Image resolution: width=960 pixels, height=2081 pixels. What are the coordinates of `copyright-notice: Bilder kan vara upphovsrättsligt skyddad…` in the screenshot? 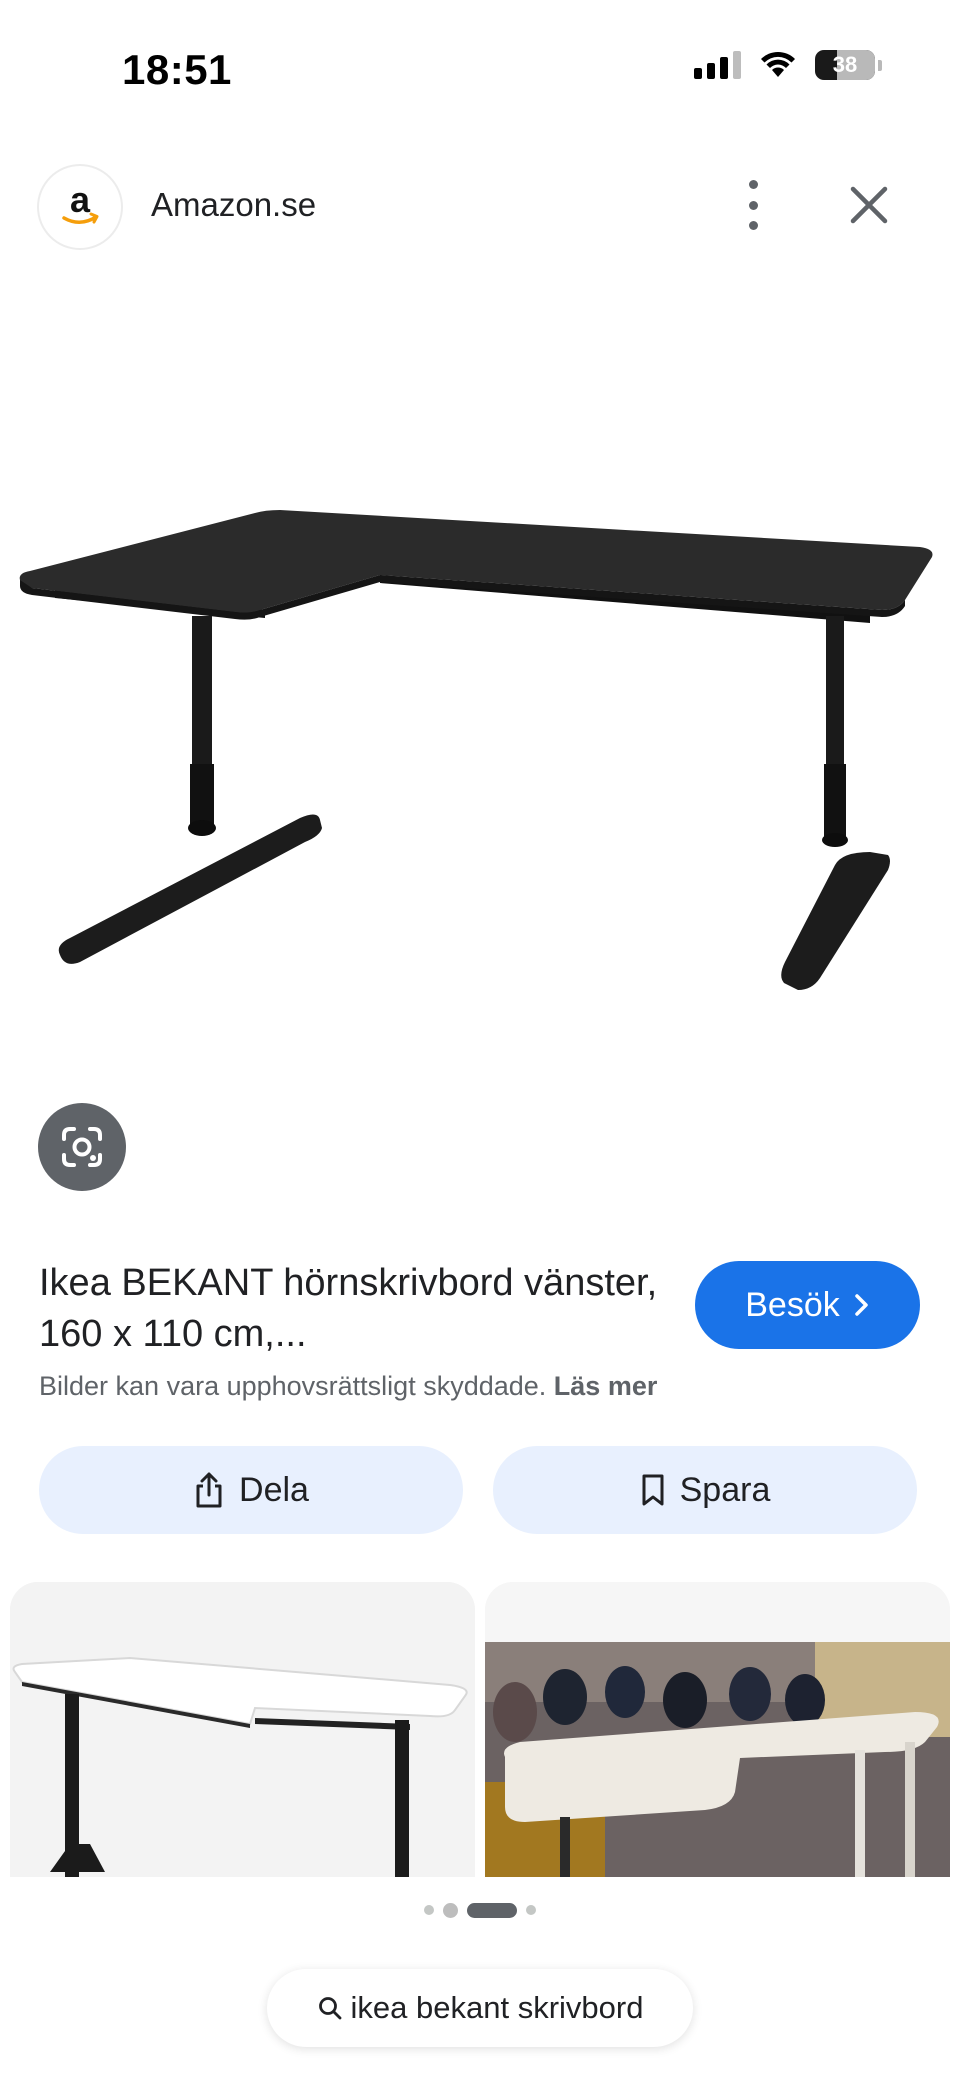 It's located at (348, 1386).